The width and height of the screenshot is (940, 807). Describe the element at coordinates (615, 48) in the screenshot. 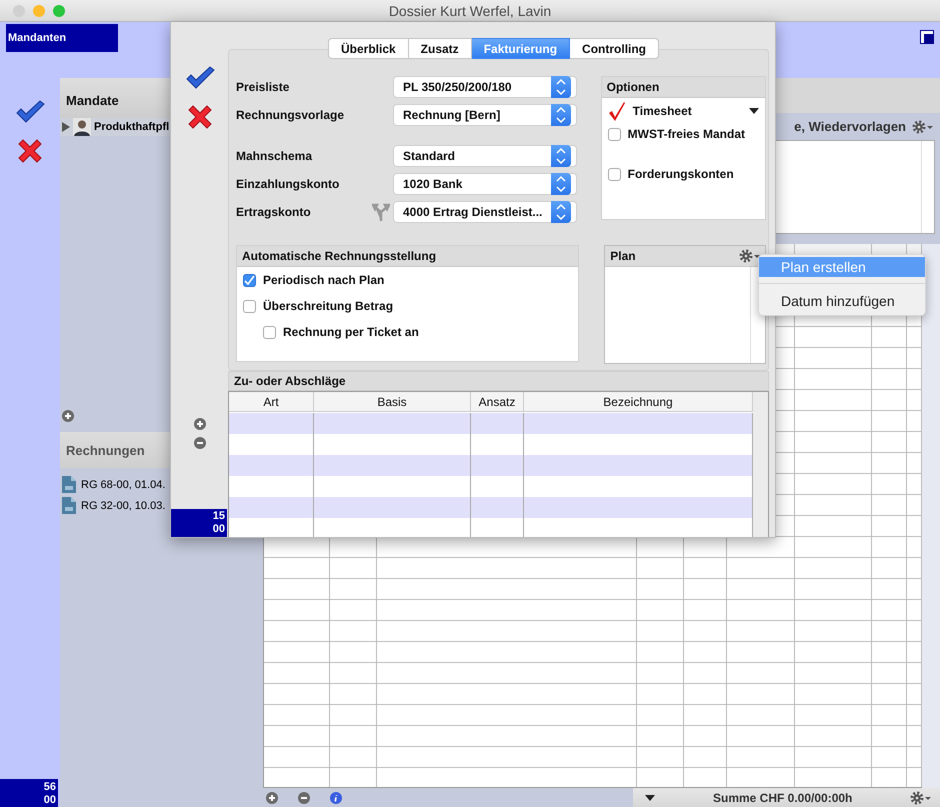

I see `tab: Controlling` at that location.